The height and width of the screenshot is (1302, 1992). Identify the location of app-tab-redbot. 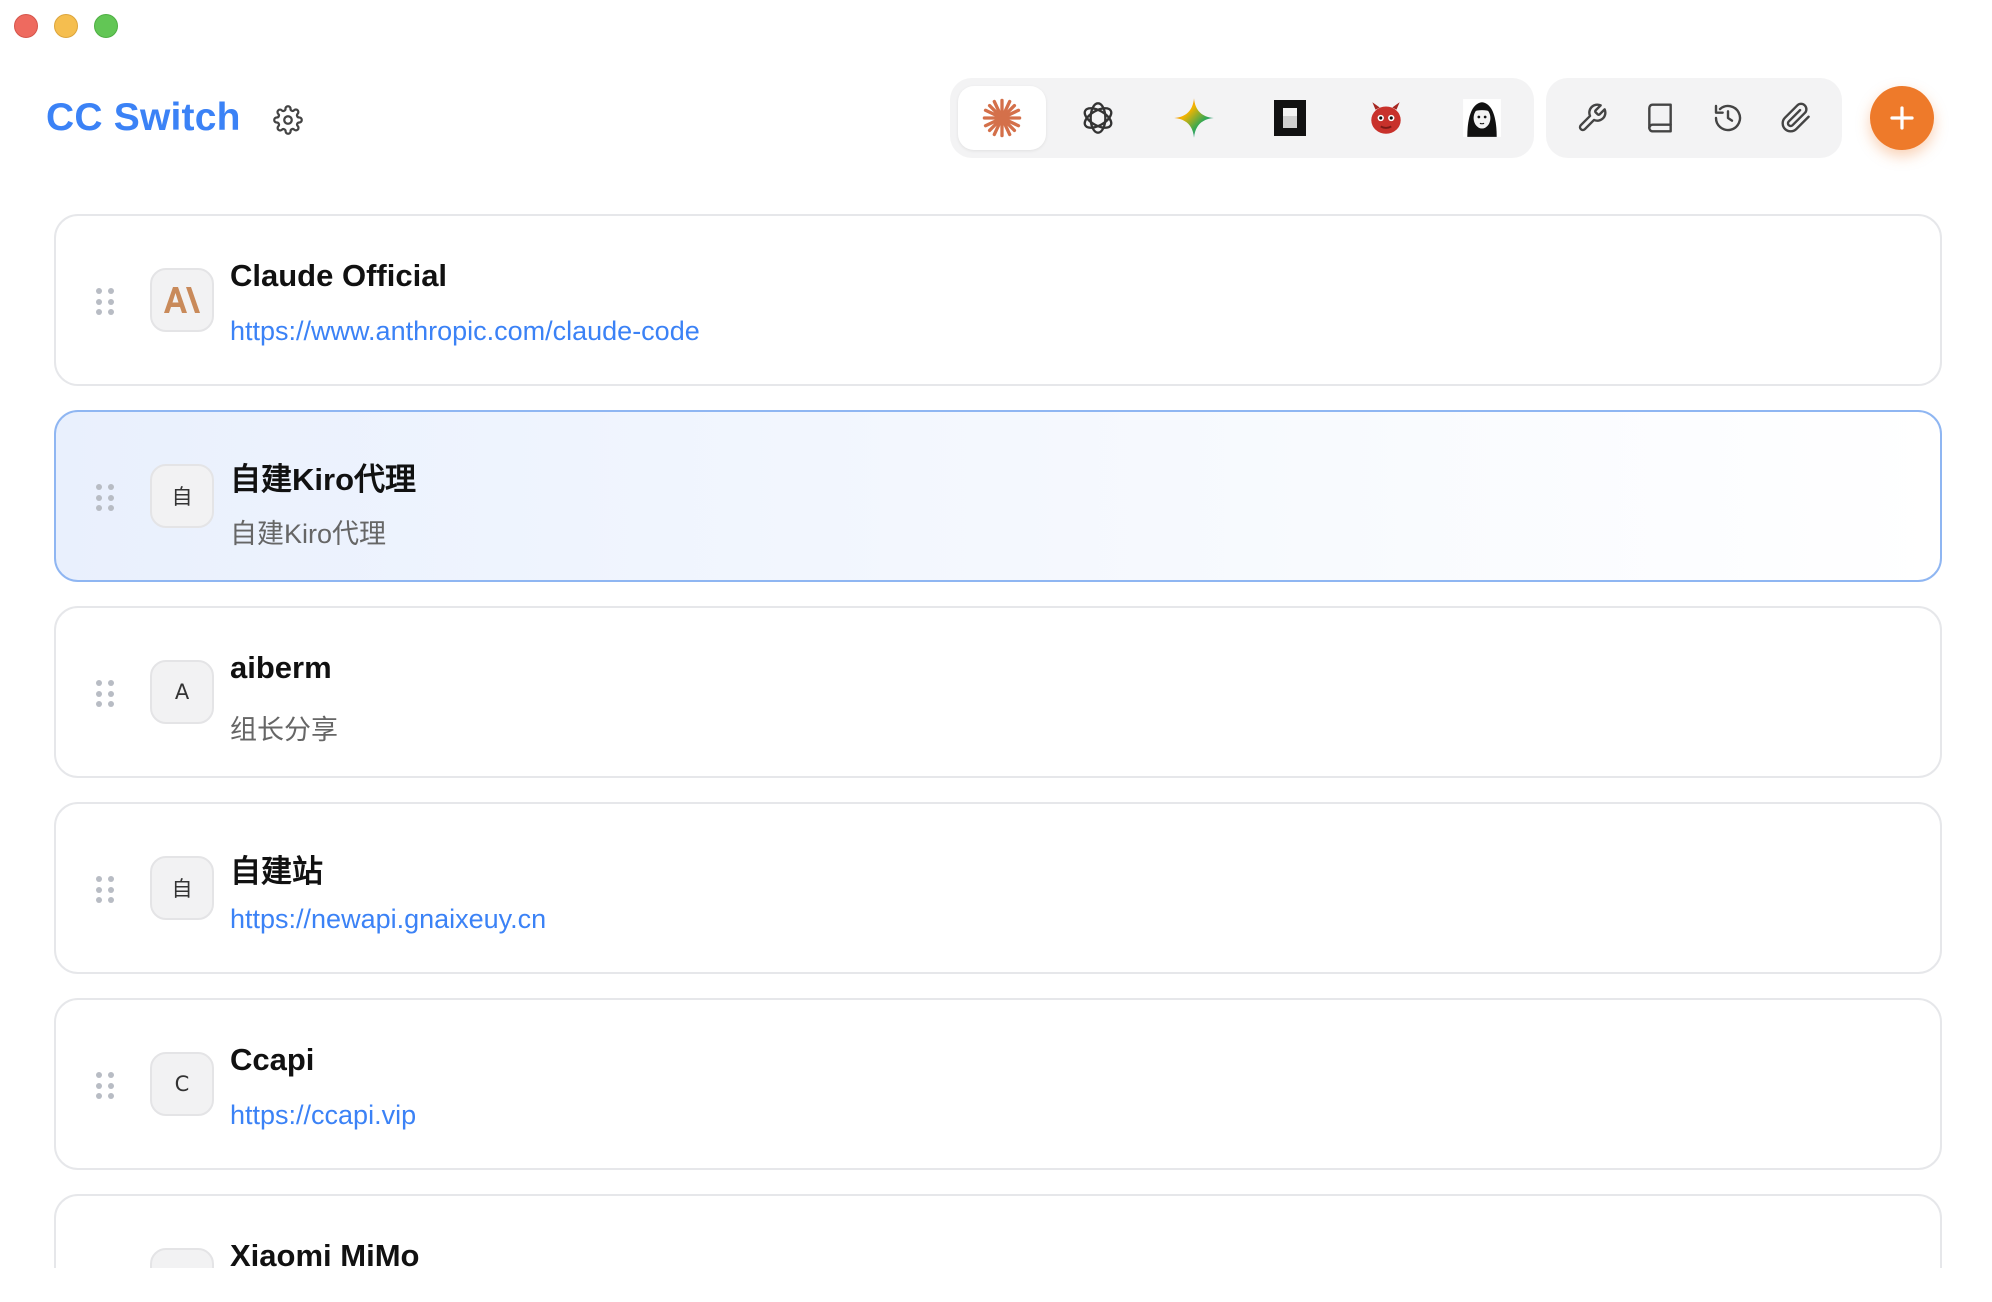
(1386, 118).